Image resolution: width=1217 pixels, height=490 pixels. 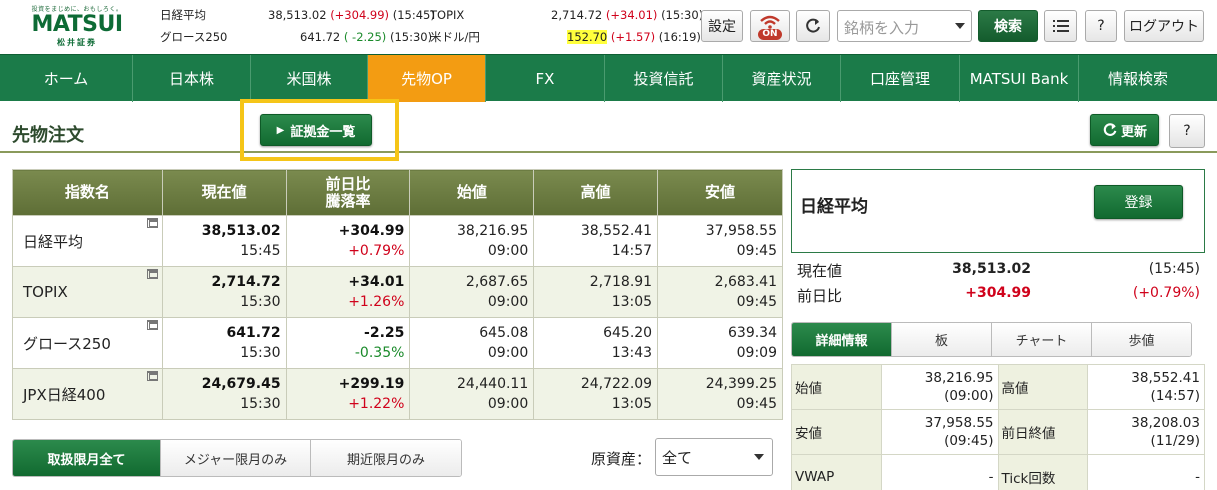 I want to click on underlying-label: 原資産：, so click(x=621, y=459).